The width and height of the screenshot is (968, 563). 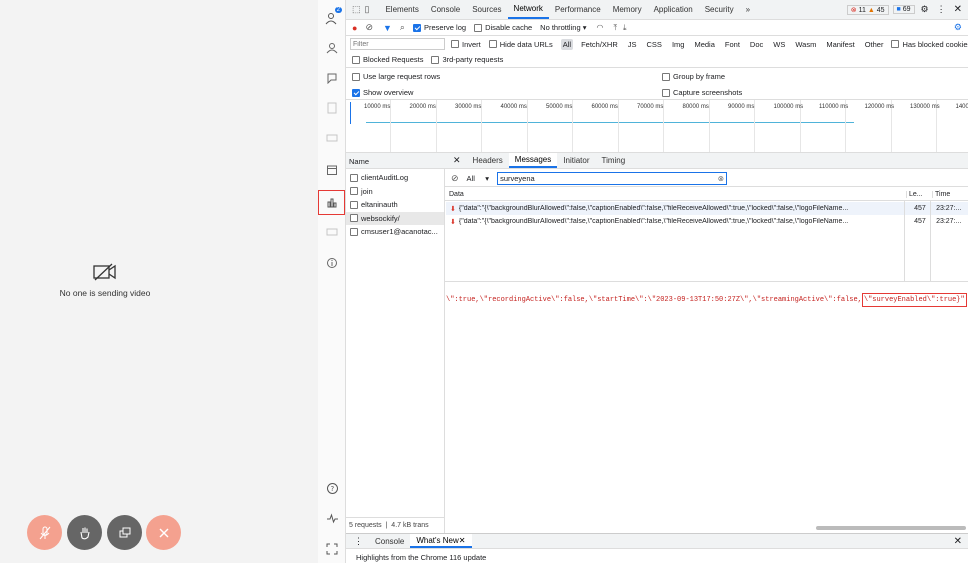 What do you see at coordinates (563, 27) in the screenshot?
I see `throttling-select: No throttling ▾` at bounding box center [563, 27].